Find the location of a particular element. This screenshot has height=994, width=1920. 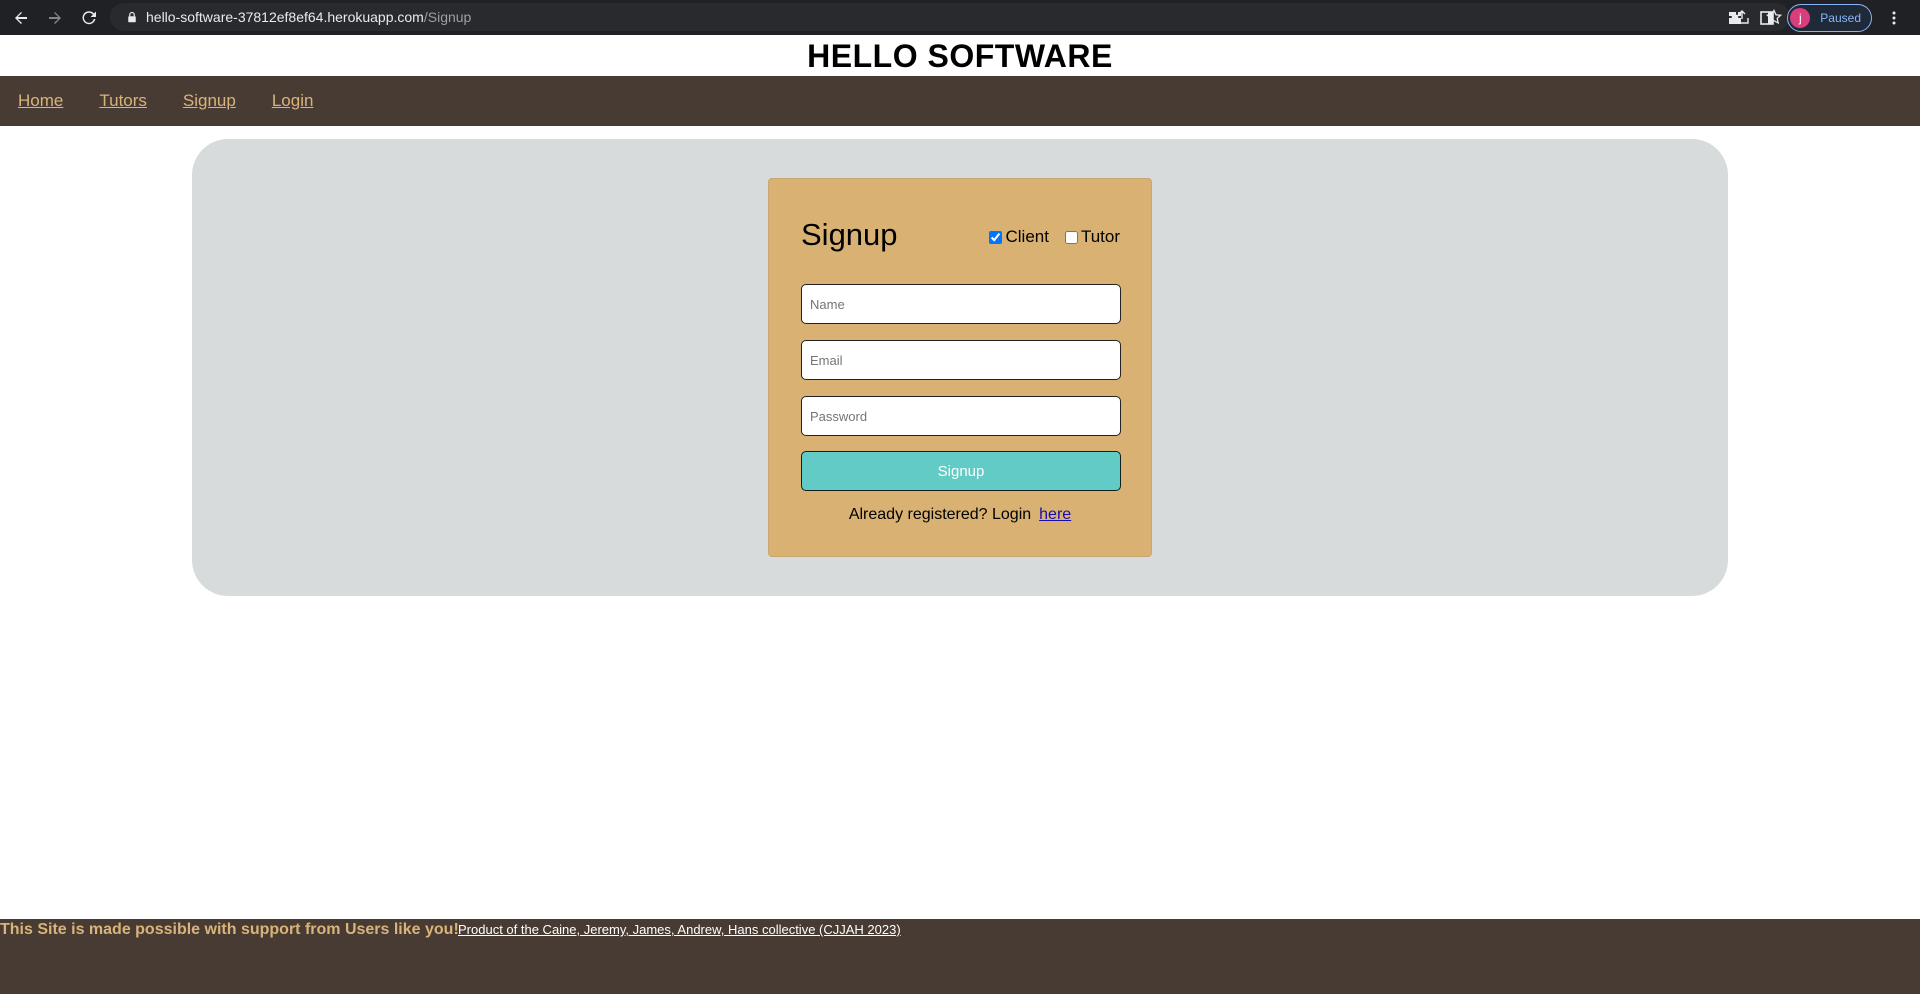

extensions-puzzle-icon is located at coordinates (1735, 18).